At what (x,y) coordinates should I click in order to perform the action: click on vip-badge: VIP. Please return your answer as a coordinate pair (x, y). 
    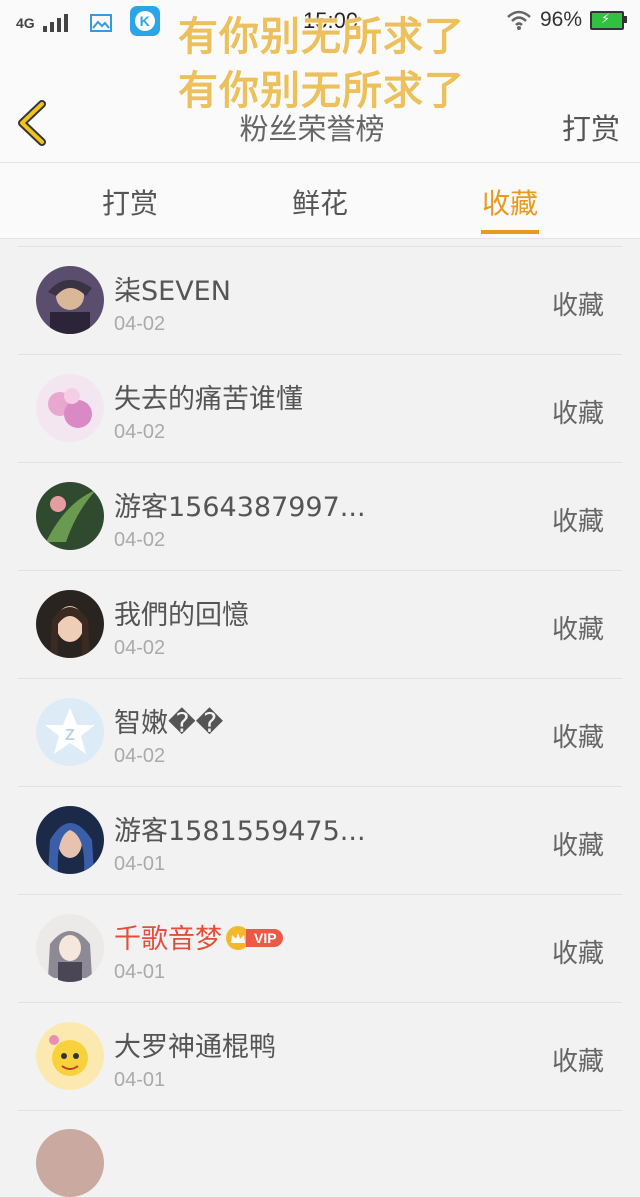
    Looking at the image, I should click on (254, 937).